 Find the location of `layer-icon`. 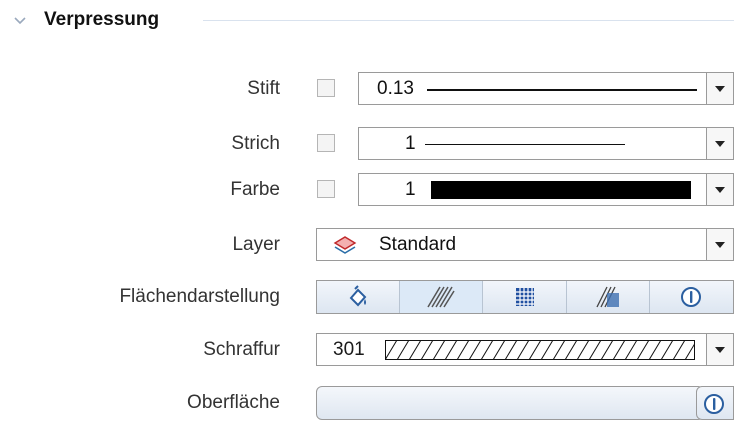

layer-icon is located at coordinates (345, 245).